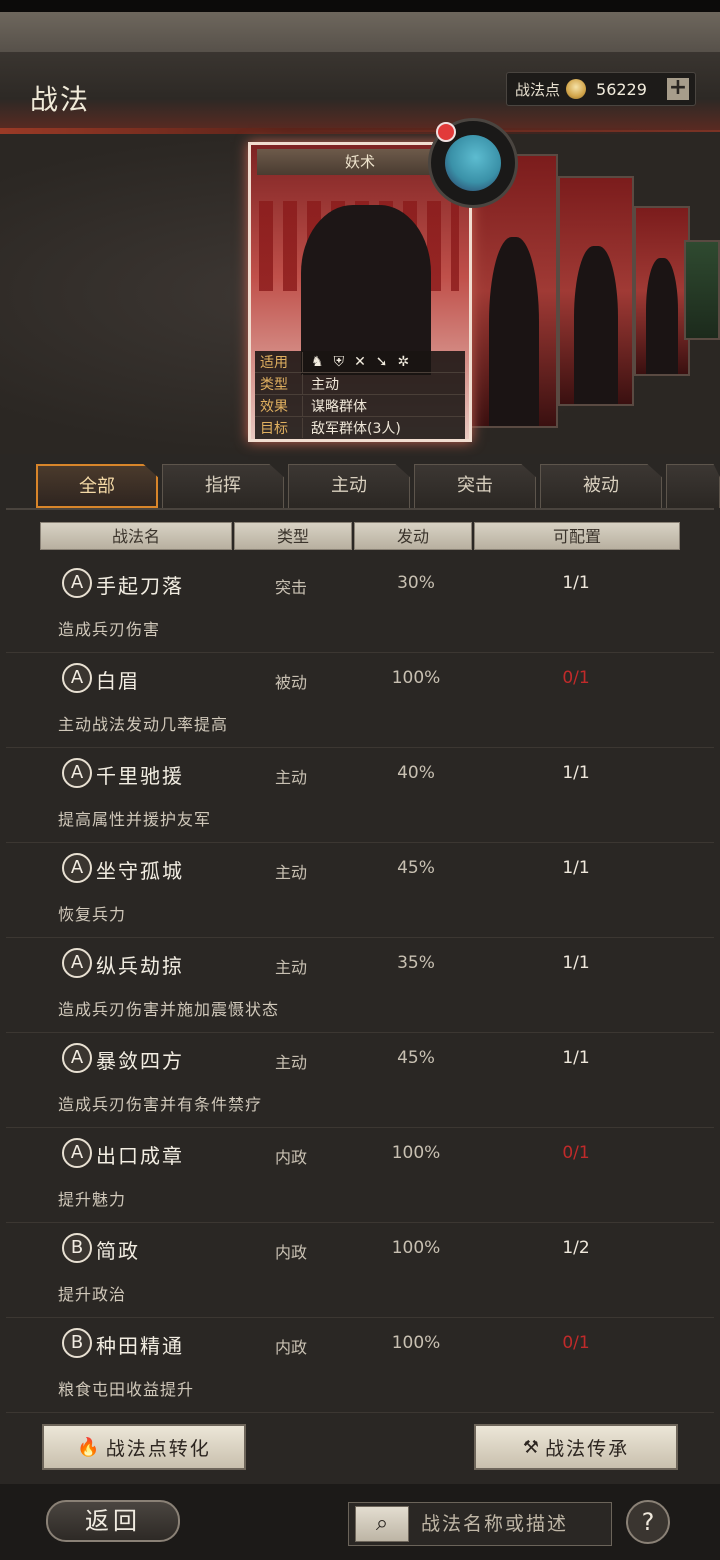  Describe the element at coordinates (349, 486) in the screenshot. I see `tab-active: 主动` at that location.